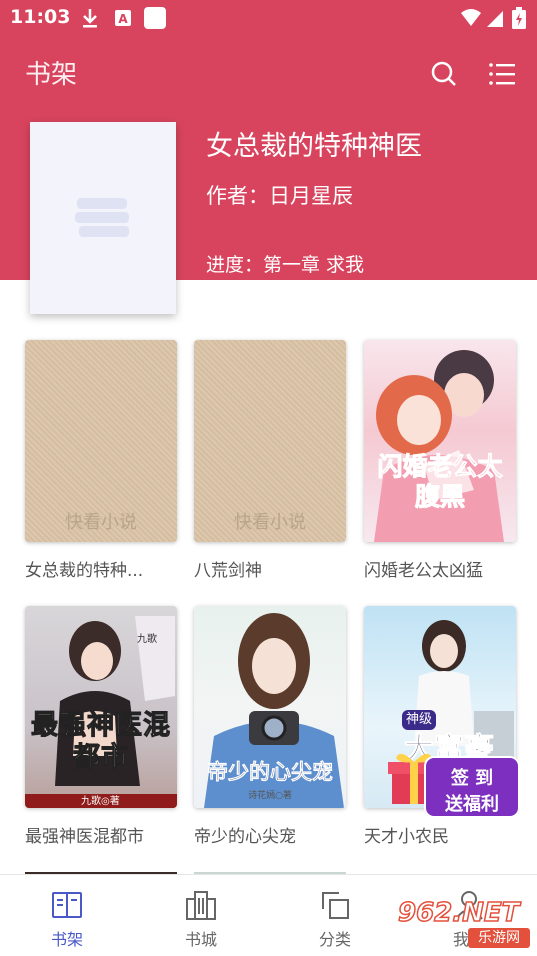 The image size is (537, 956). I want to click on watermark-sub: 乐游网, so click(499, 938).